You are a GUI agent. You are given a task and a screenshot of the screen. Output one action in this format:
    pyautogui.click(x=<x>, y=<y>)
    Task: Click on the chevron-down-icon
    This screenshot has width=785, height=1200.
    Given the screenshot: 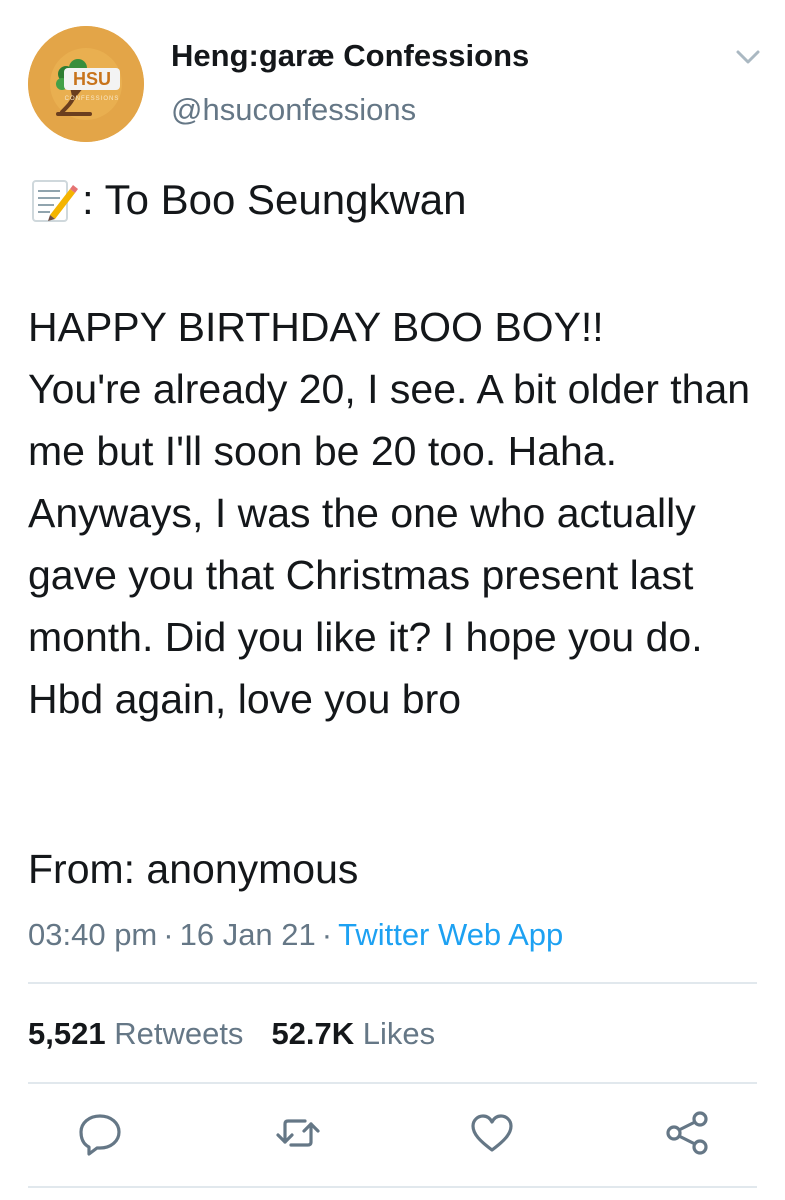 What is the action you would take?
    pyautogui.click(x=748, y=57)
    